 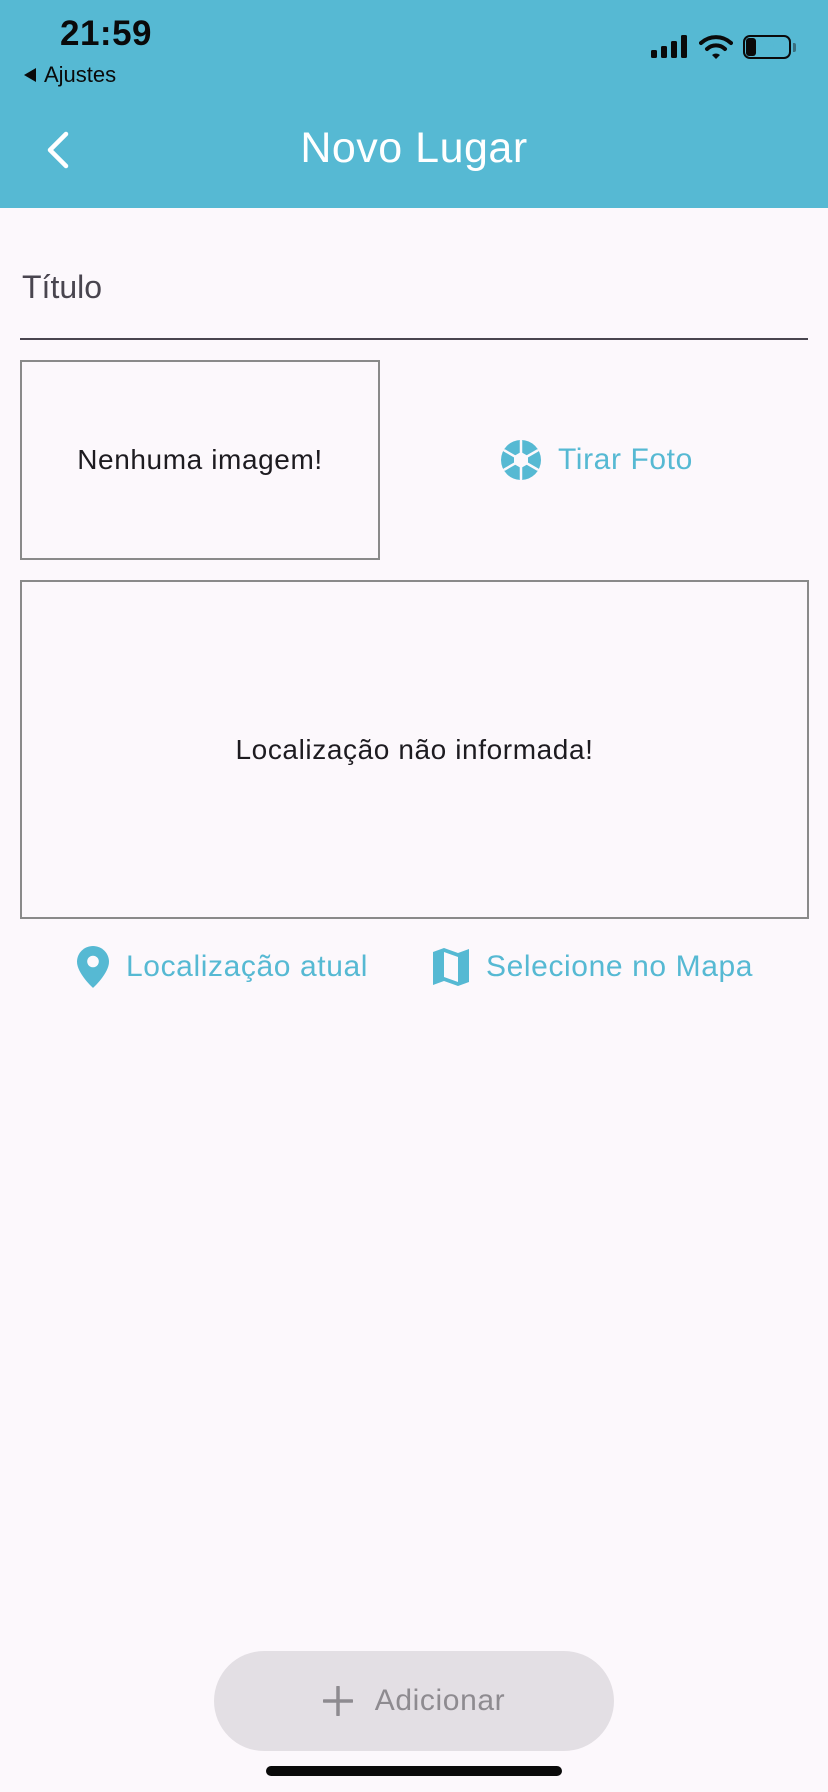 I want to click on back-to-app-link: Ajustes, so click(x=70, y=75).